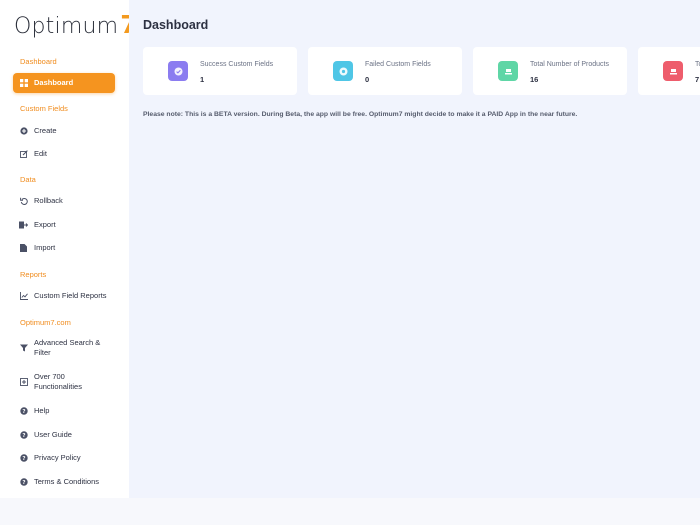 Image resolution: width=700 pixels, height=525 pixels. I want to click on sidebar-item-over-700: Over 700 Functionalities, so click(64, 382).